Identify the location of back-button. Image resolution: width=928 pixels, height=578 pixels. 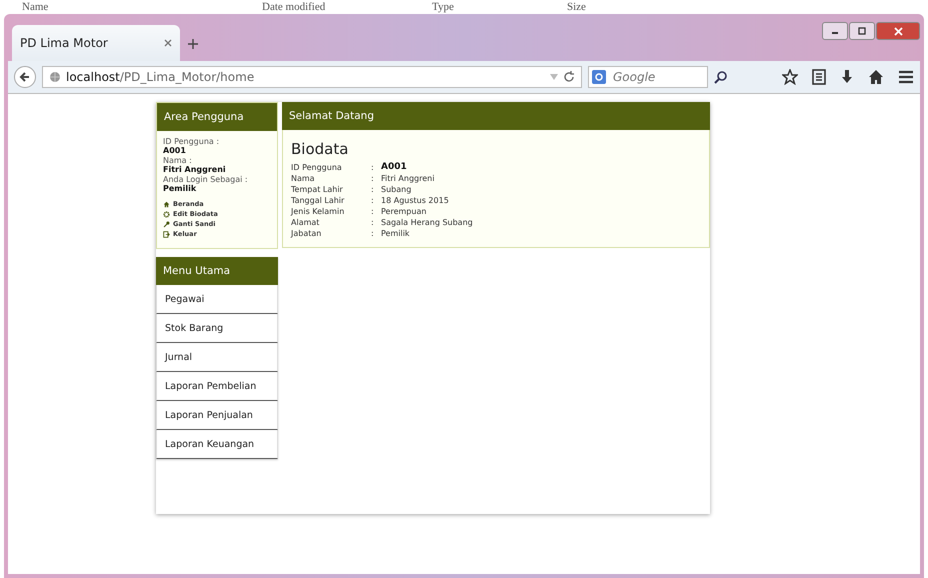
(25, 77).